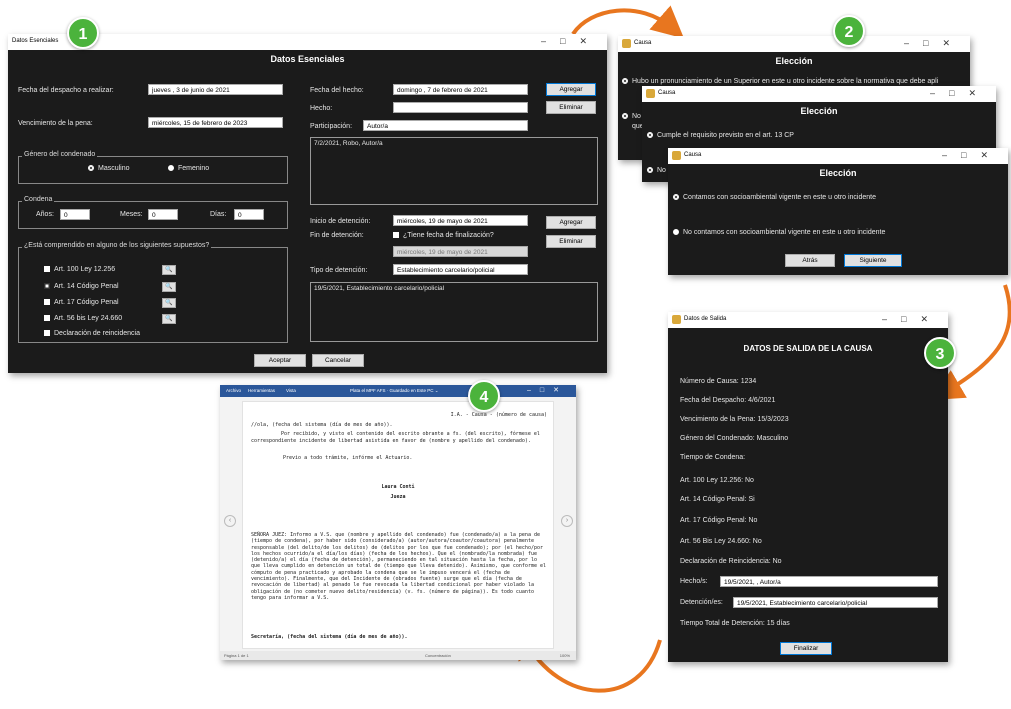 The width and height of the screenshot is (1011, 709). Describe the element at coordinates (460, 107) in the screenshot. I see `hecho-input` at that location.